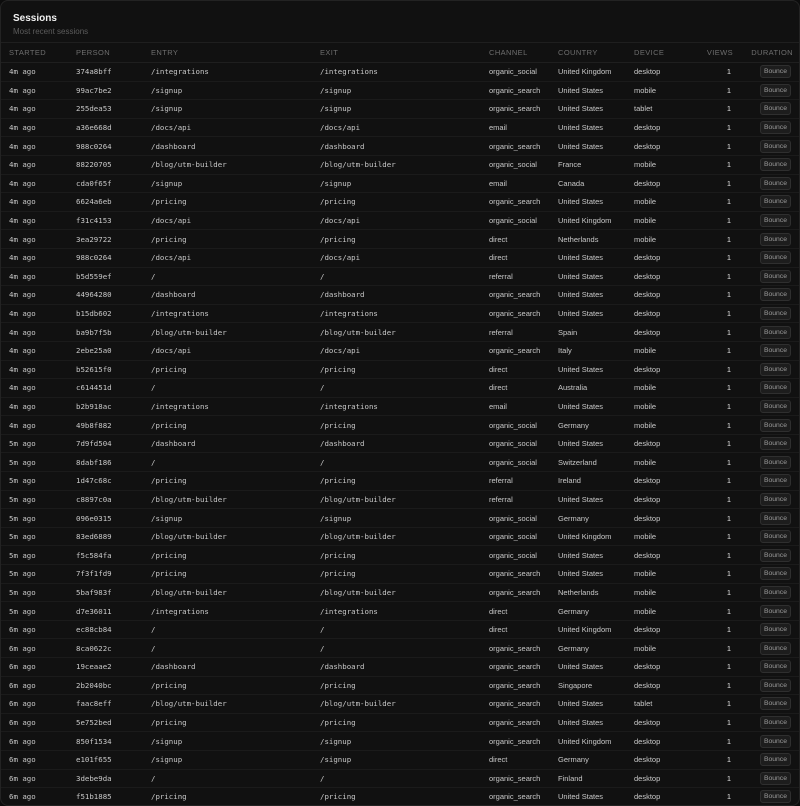  I want to click on cell-exit: /pricing, so click(396, 425).